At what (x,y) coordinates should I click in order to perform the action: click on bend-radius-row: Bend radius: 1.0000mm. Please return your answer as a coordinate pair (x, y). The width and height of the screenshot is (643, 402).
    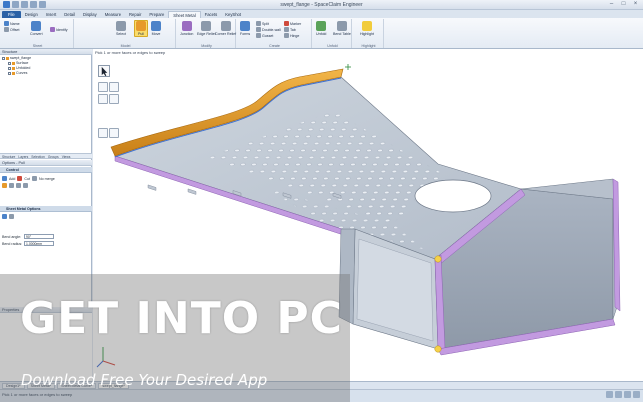
    Looking at the image, I should click on (28, 243).